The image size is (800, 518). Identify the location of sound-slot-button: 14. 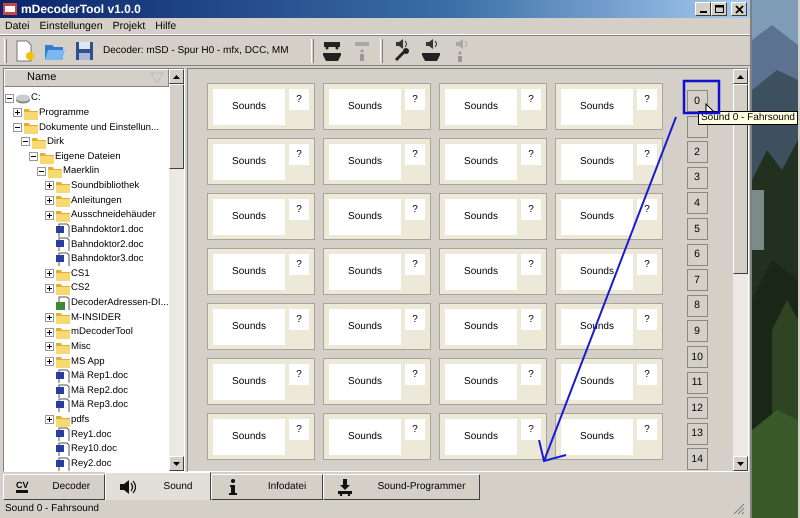
(697, 459).